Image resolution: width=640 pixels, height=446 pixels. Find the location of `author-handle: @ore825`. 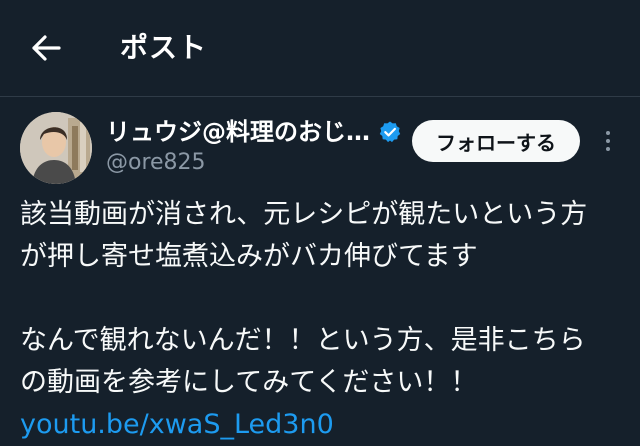

author-handle: @ore825 is located at coordinates (156, 163).